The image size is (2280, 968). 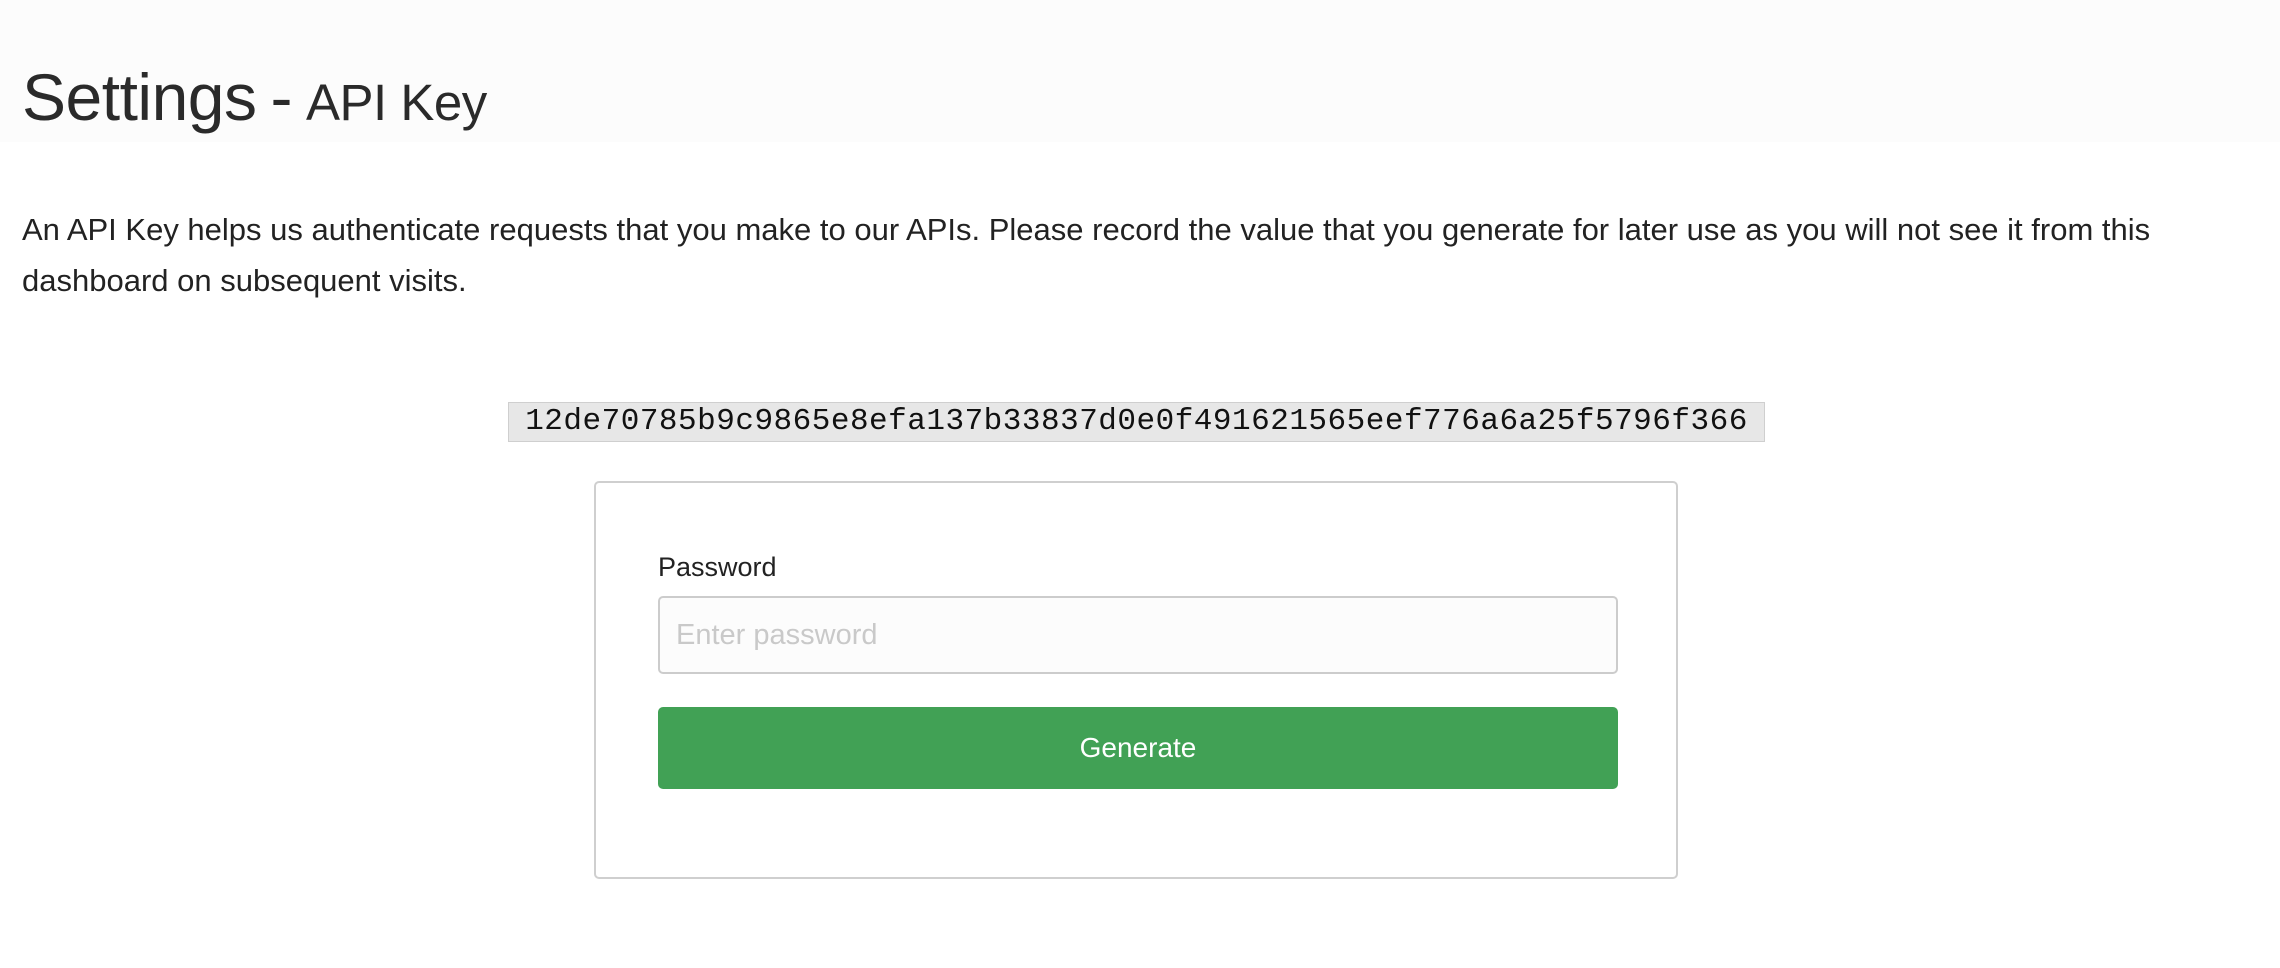 I want to click on page-title-main: Settings, so click(x=139, y=97).